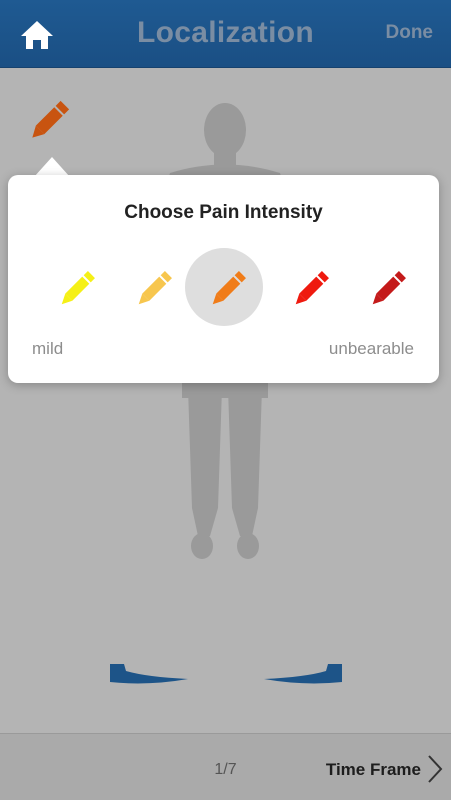 The height and width of the screenshot is (800, 451). What do you see at coordinates (48, 348) in the screenshot?
I see `scale-min-label: mild` at bounding box center [48, 348].